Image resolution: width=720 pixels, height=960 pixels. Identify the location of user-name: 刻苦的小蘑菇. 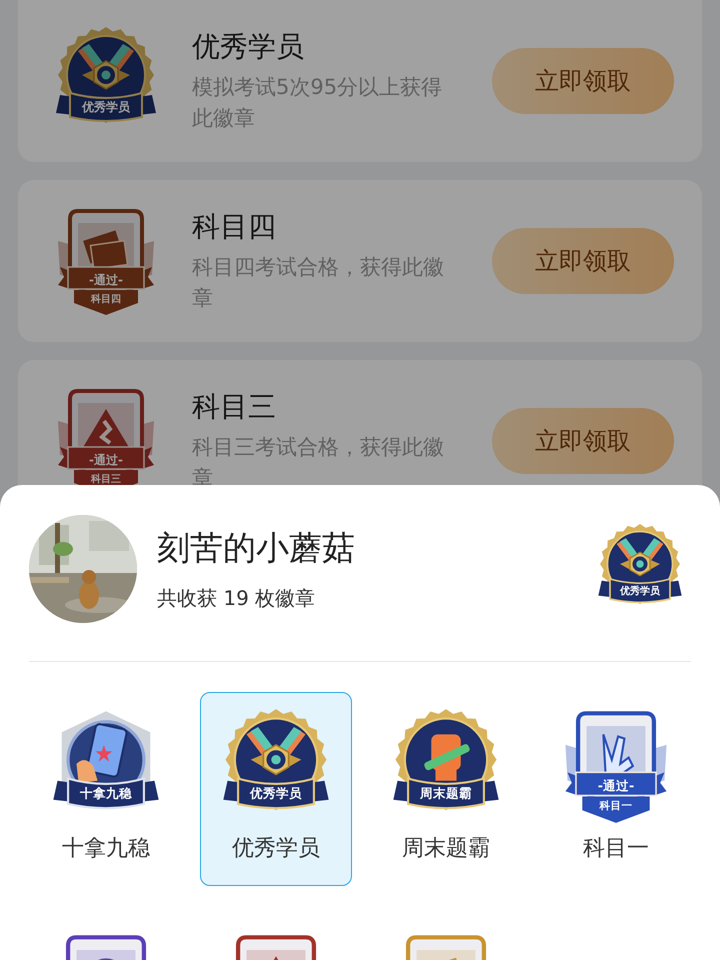
(256, 548).